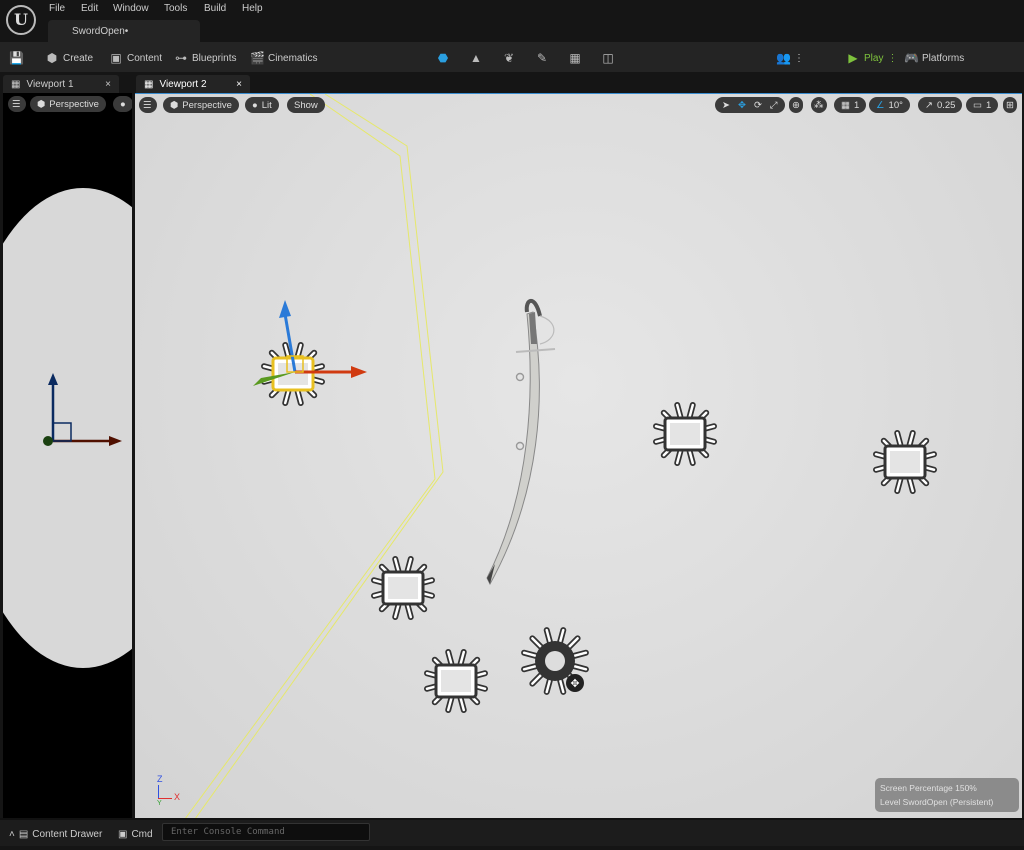  I want to click on save-icon: 💾, so click(16, 58).